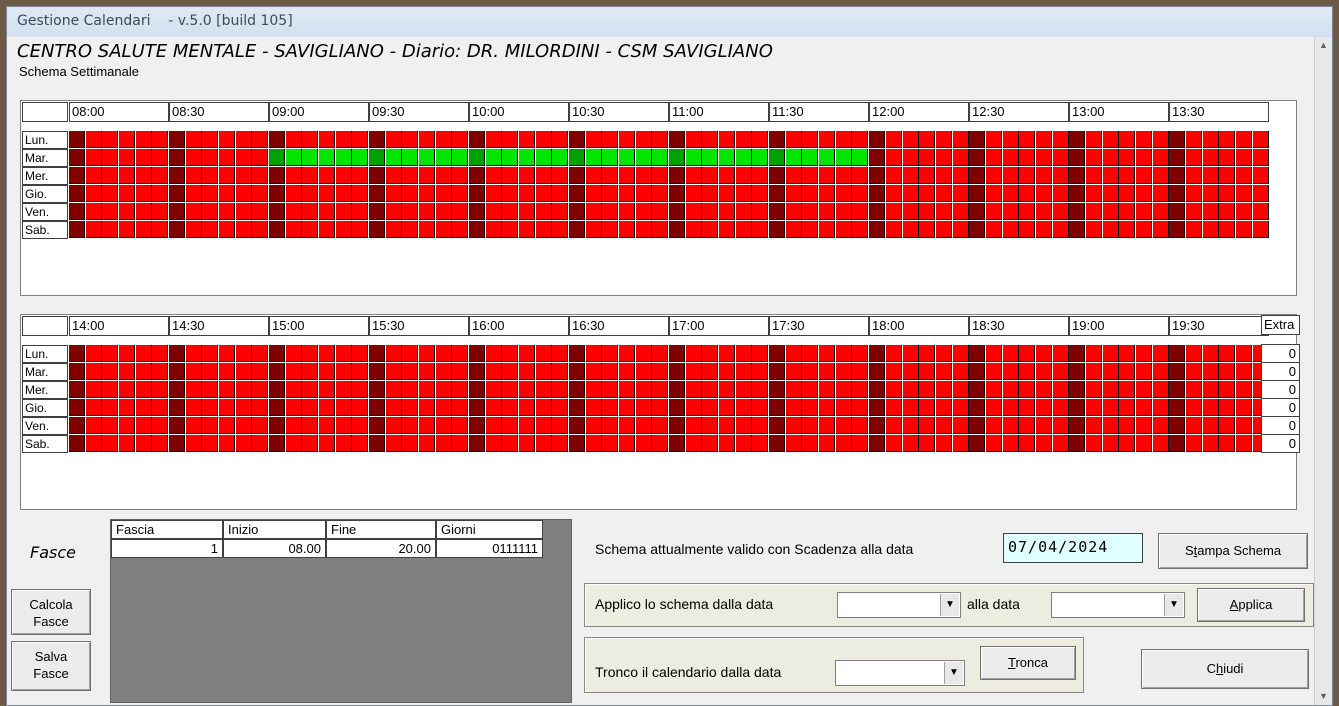  I want to click on chevron-down-icon: ▼, so click(953, 673).